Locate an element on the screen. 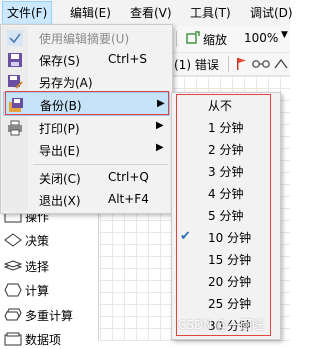 This screenshot has width=320, height=349. checkmark-icon is located at coordinates (15, 38).